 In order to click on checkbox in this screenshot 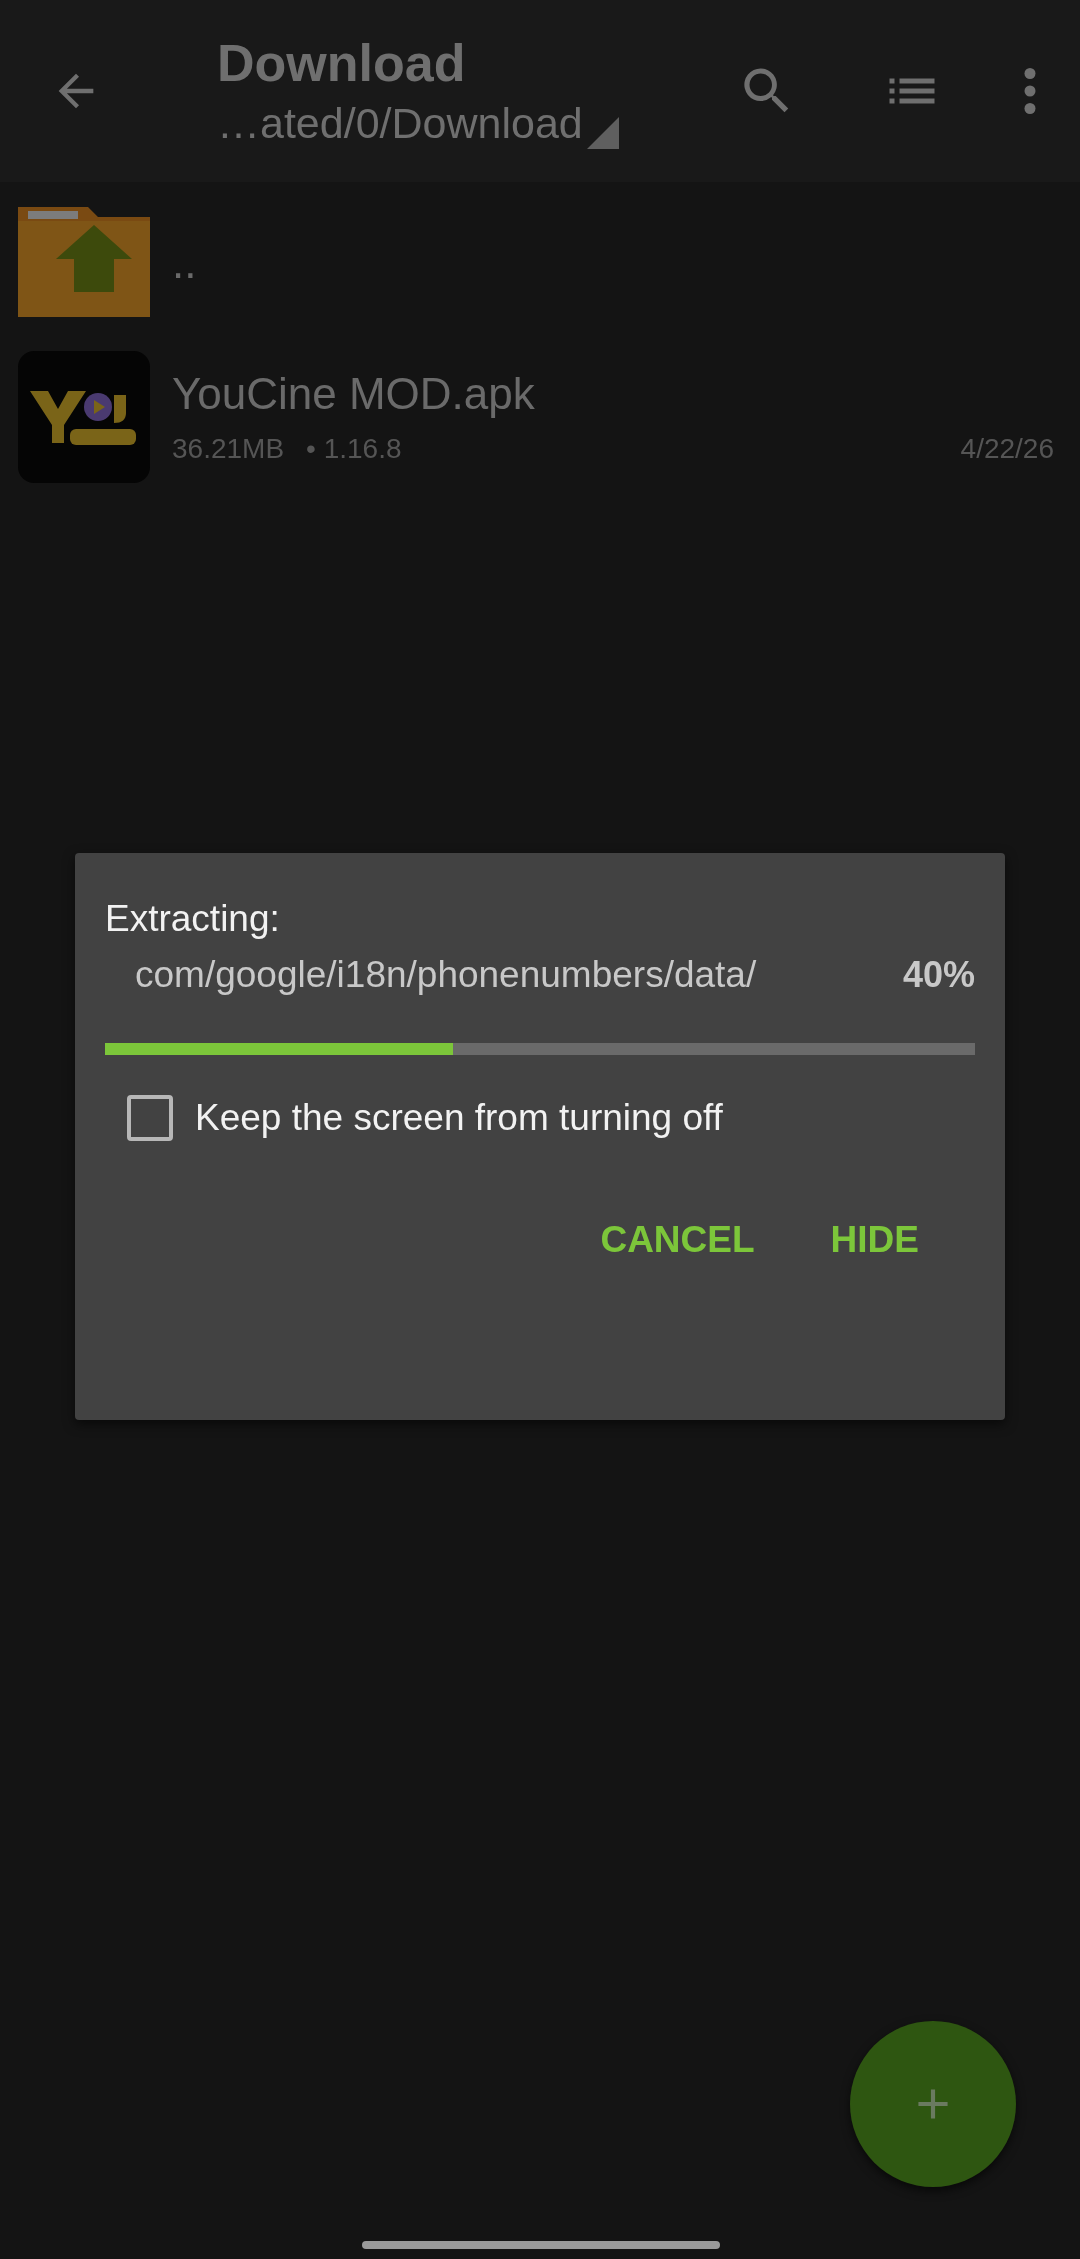, I will do `click(150, 1118)`.